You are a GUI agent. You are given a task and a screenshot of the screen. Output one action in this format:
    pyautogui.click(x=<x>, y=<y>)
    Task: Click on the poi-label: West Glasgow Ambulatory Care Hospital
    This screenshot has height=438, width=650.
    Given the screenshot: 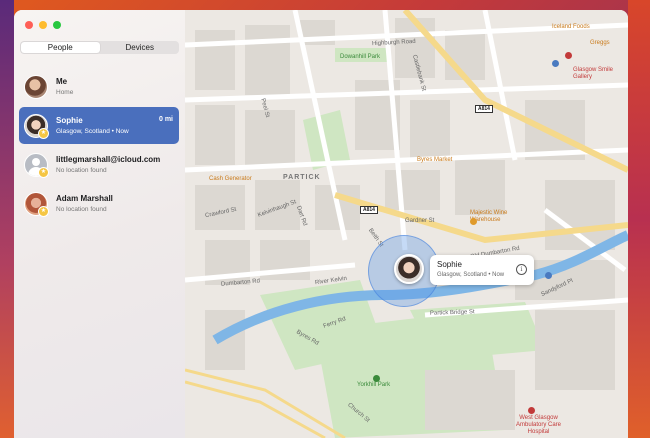 What is the action you would take?
    pyautogui.click(x=538, y=425)
    